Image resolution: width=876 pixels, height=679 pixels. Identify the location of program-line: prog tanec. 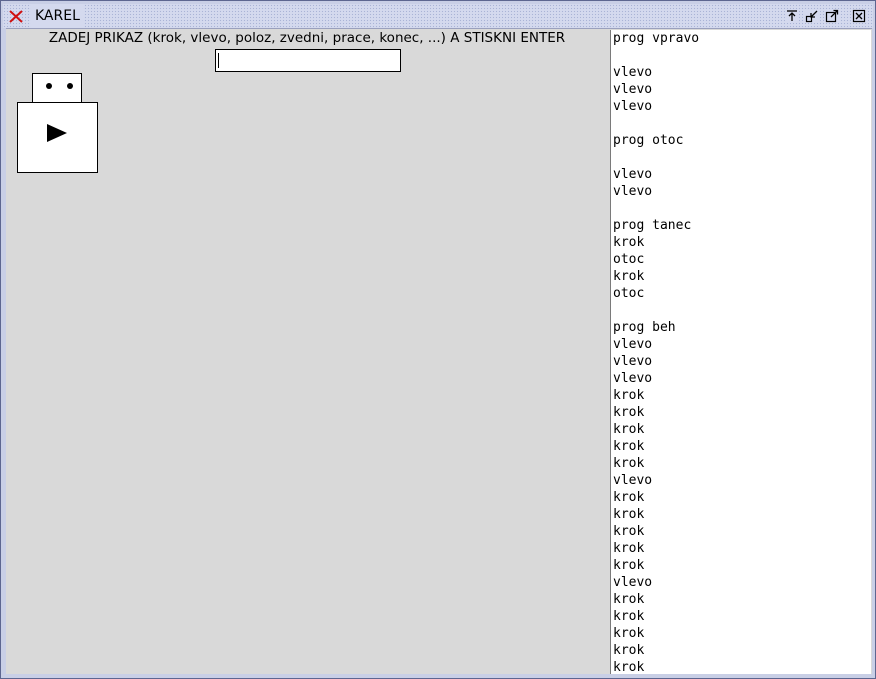
(652, 225).